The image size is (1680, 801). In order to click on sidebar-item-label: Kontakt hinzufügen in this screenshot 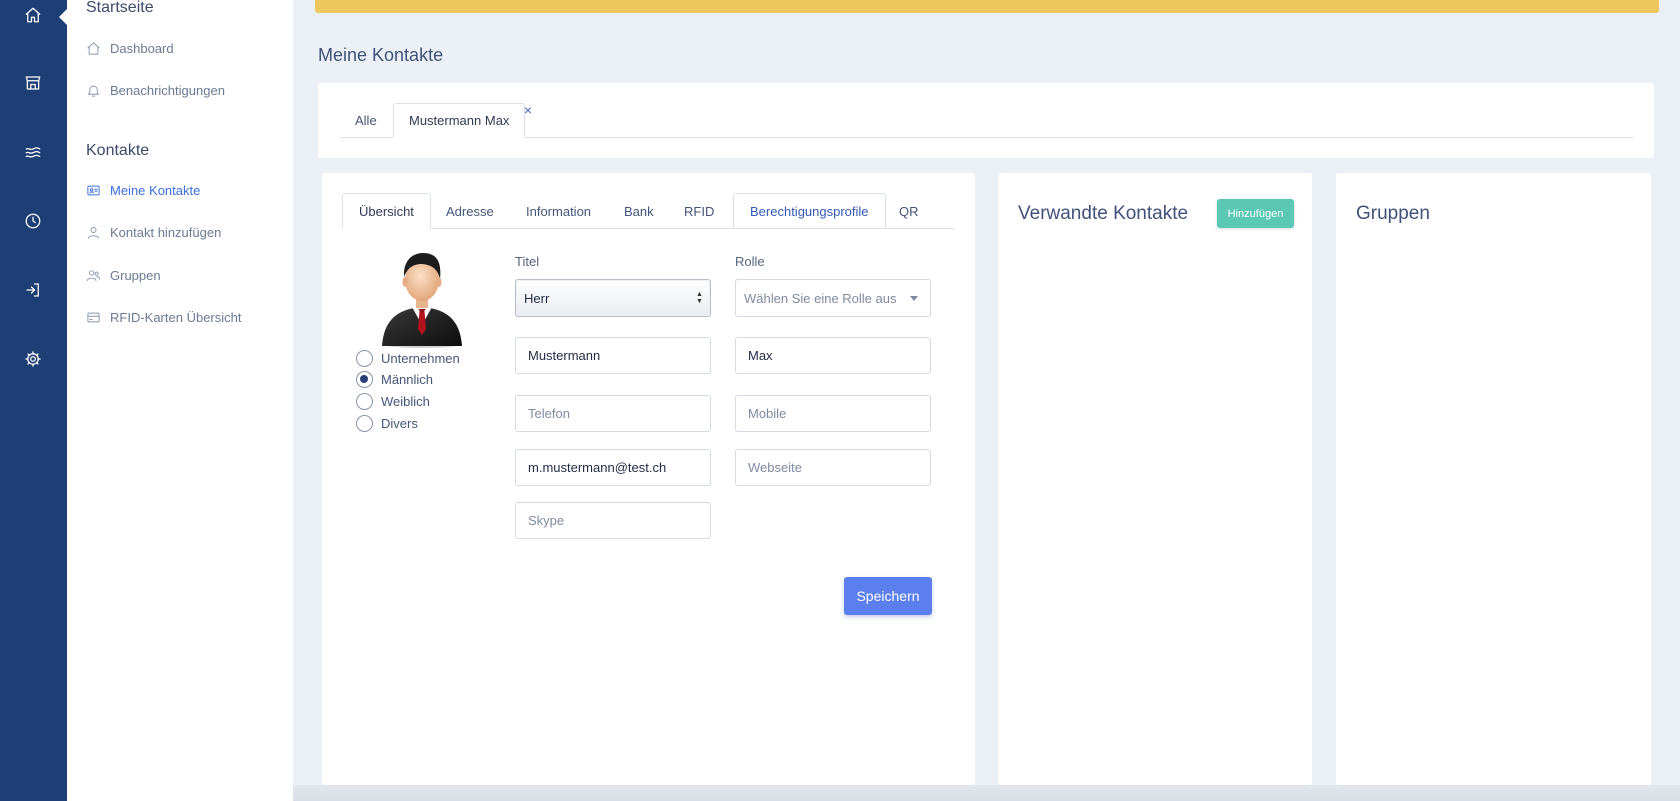, I will do `click(166, 232)`.